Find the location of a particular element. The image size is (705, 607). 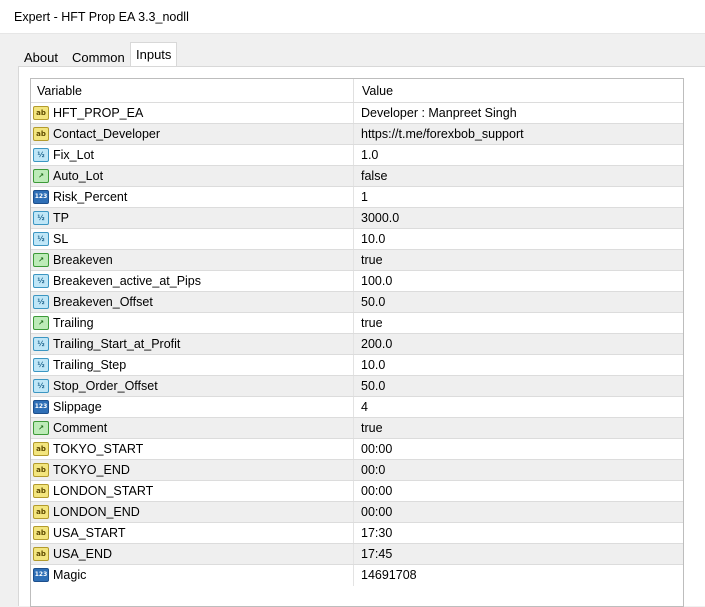

table-row: ab USA_END 17:45 is located at coordinates (357, 554).